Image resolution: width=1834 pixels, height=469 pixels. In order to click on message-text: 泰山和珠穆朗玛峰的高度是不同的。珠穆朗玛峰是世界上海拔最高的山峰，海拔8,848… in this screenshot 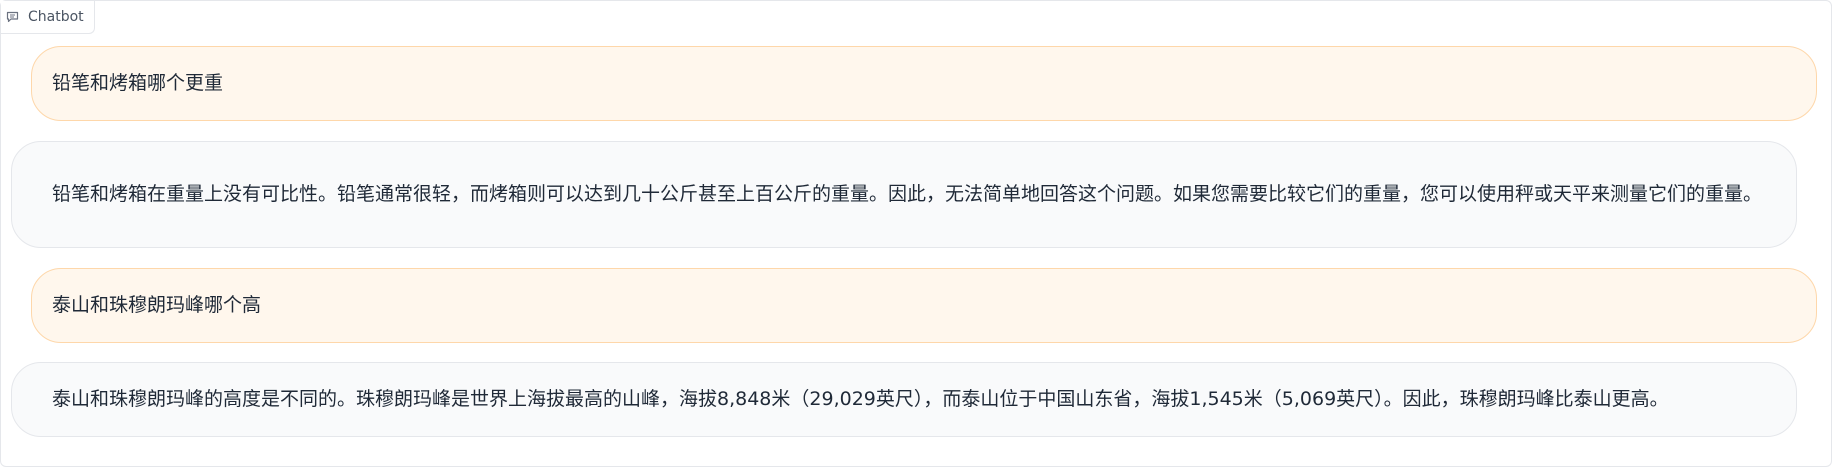, I will do `click(860, 399)`.